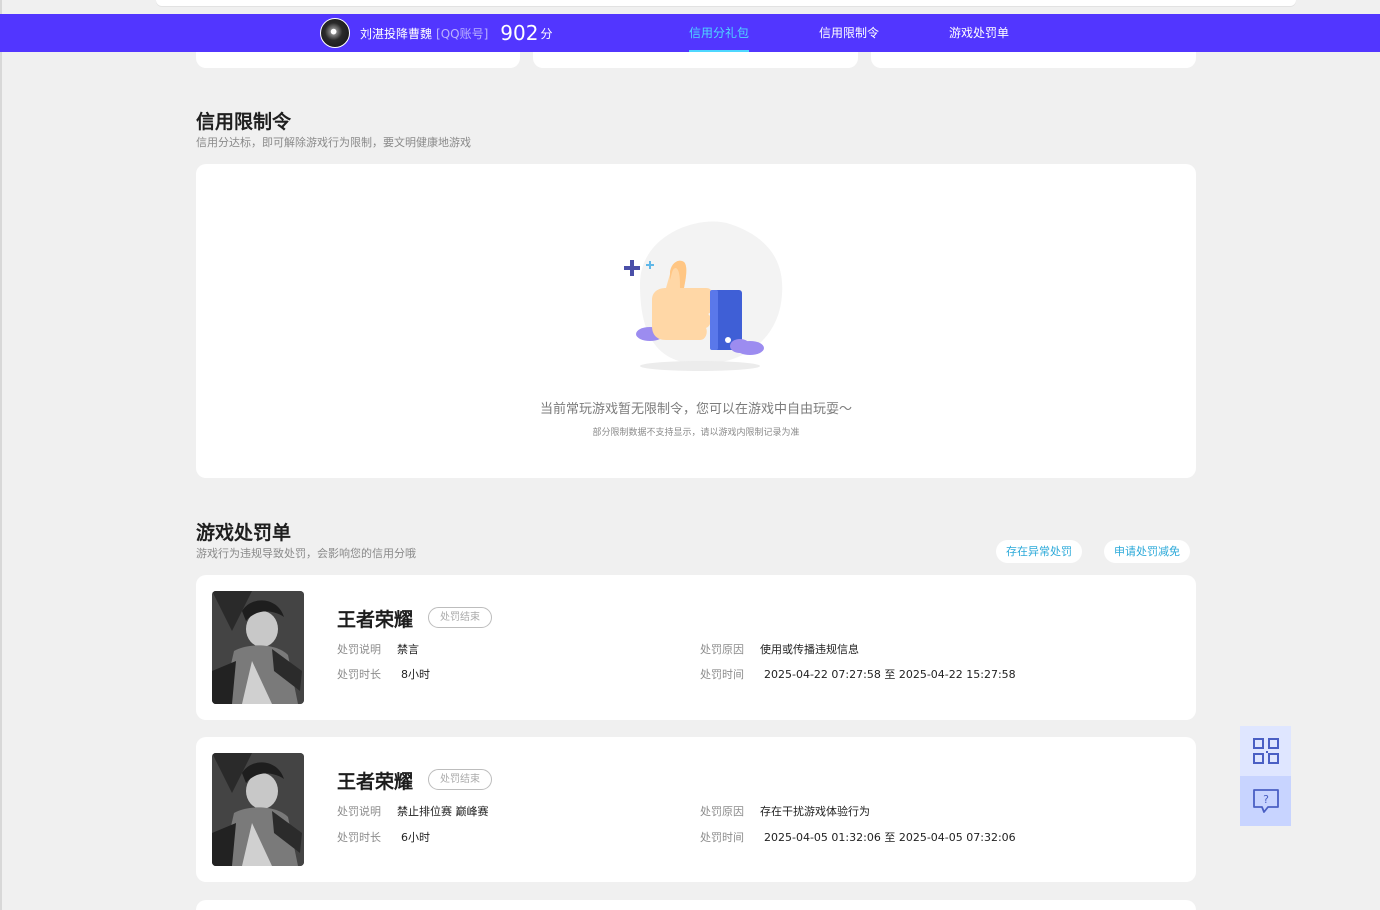 This screenshot has width=1380, height=910. Describe the element at coordinates (546, 33) in the screenshot. I see `credit-score-unit: 分` at that location.